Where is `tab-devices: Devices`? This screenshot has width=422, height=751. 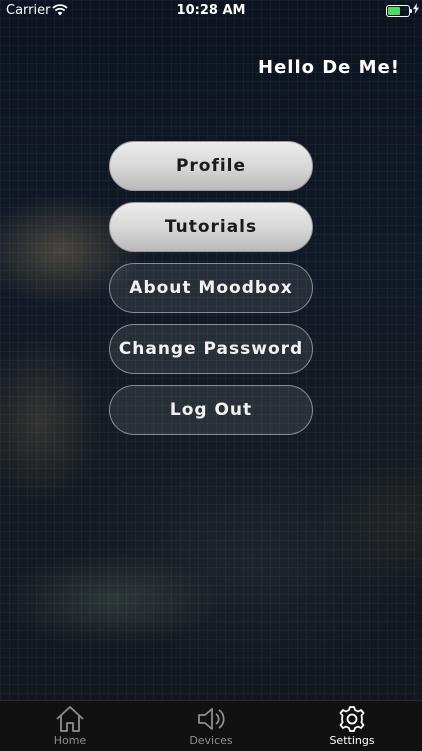 tab-devices: Devices is located at coordinates (211, 726).